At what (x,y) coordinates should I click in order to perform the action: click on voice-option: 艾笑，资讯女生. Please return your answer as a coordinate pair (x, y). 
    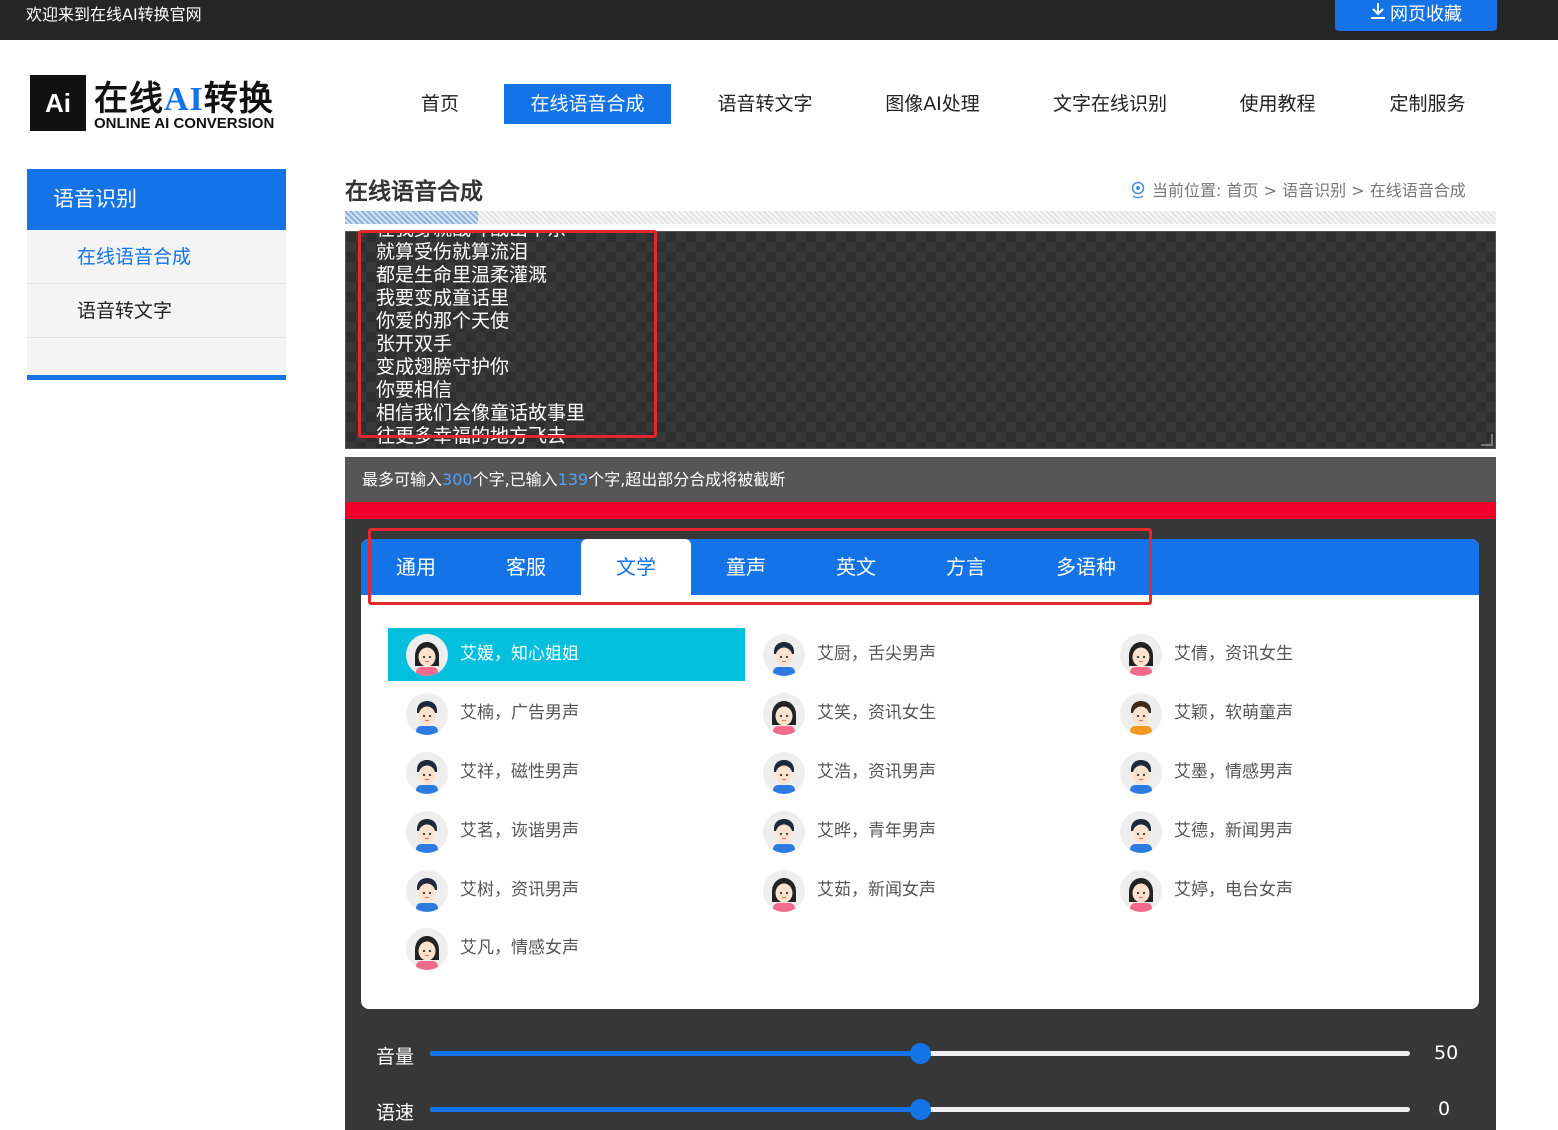
    Looking at the image, I should click on (923, 713).